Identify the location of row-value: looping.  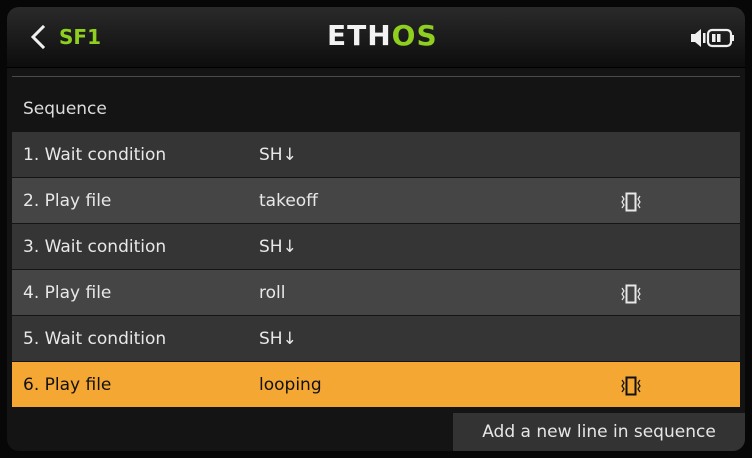
(290, 385).